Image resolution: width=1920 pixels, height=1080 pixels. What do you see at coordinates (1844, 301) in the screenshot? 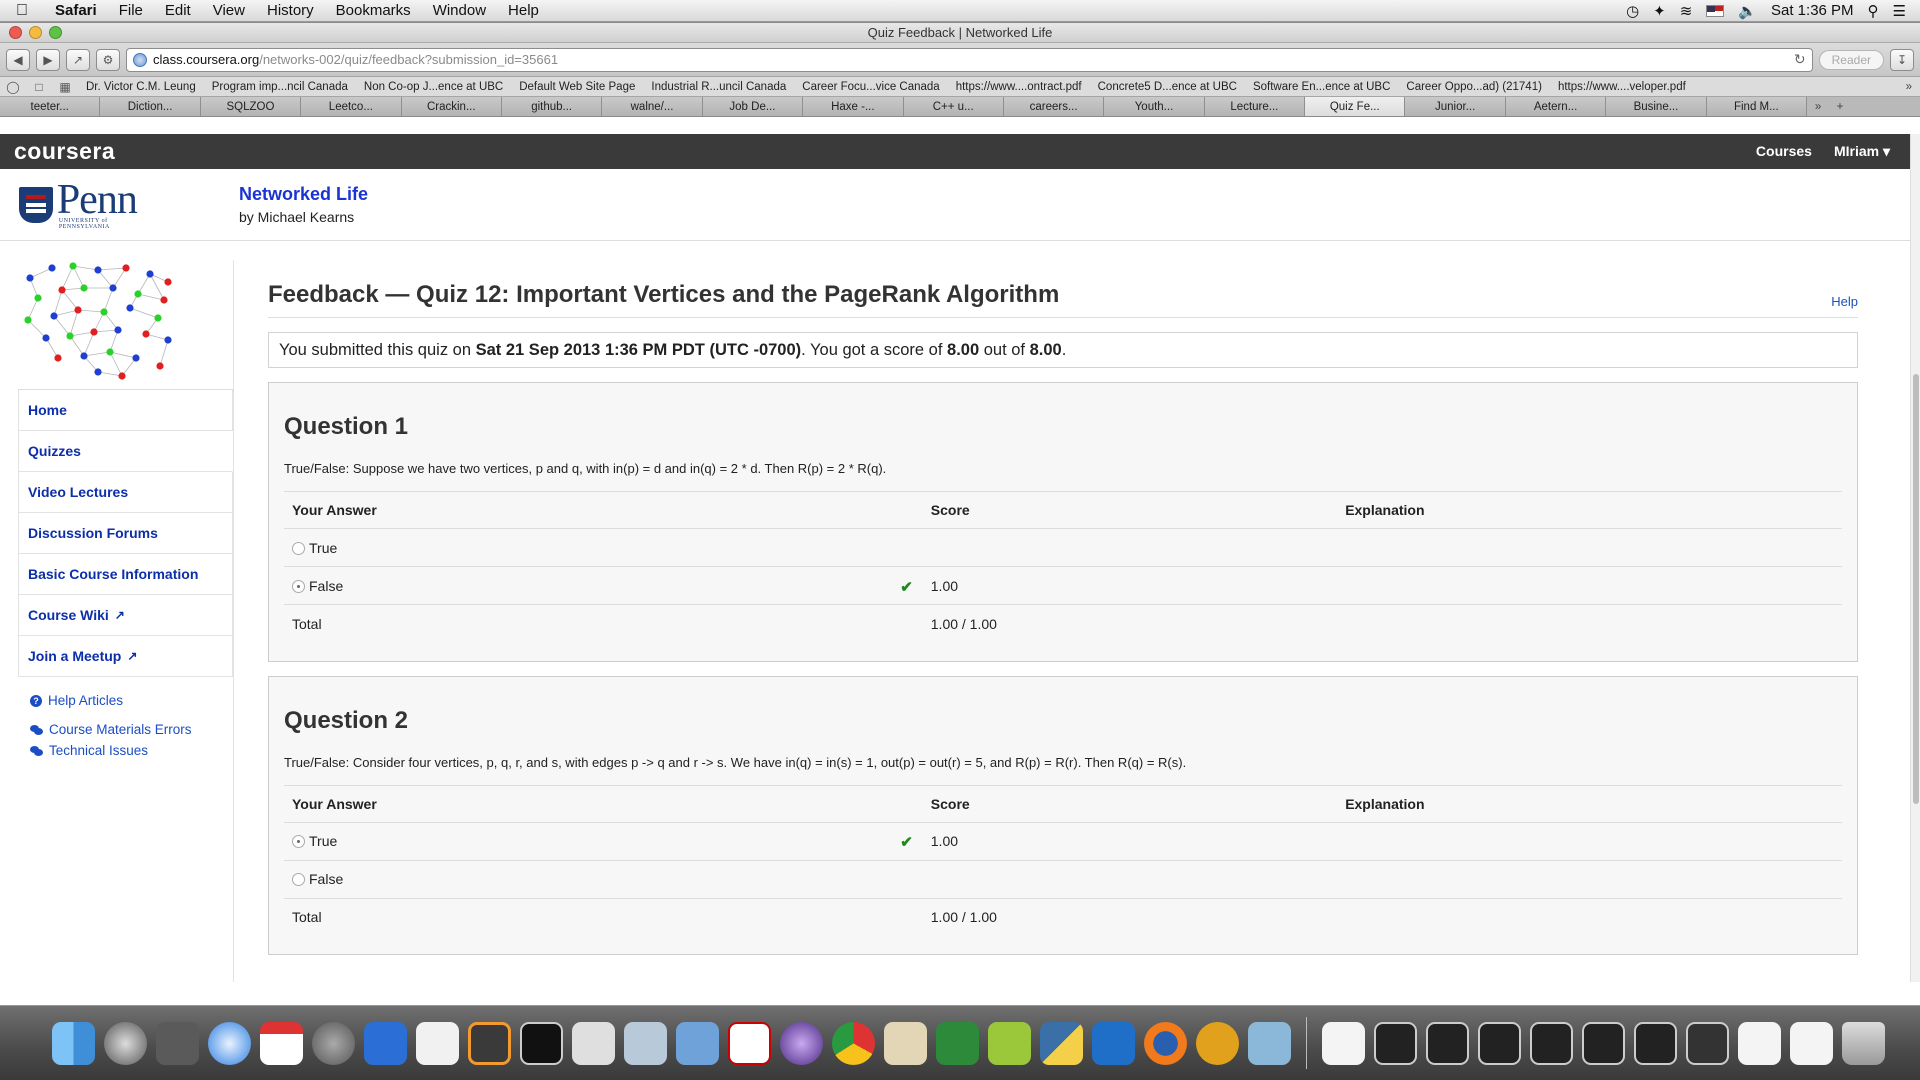
I see `help-link: Help` at bounding box center [1844, 301].